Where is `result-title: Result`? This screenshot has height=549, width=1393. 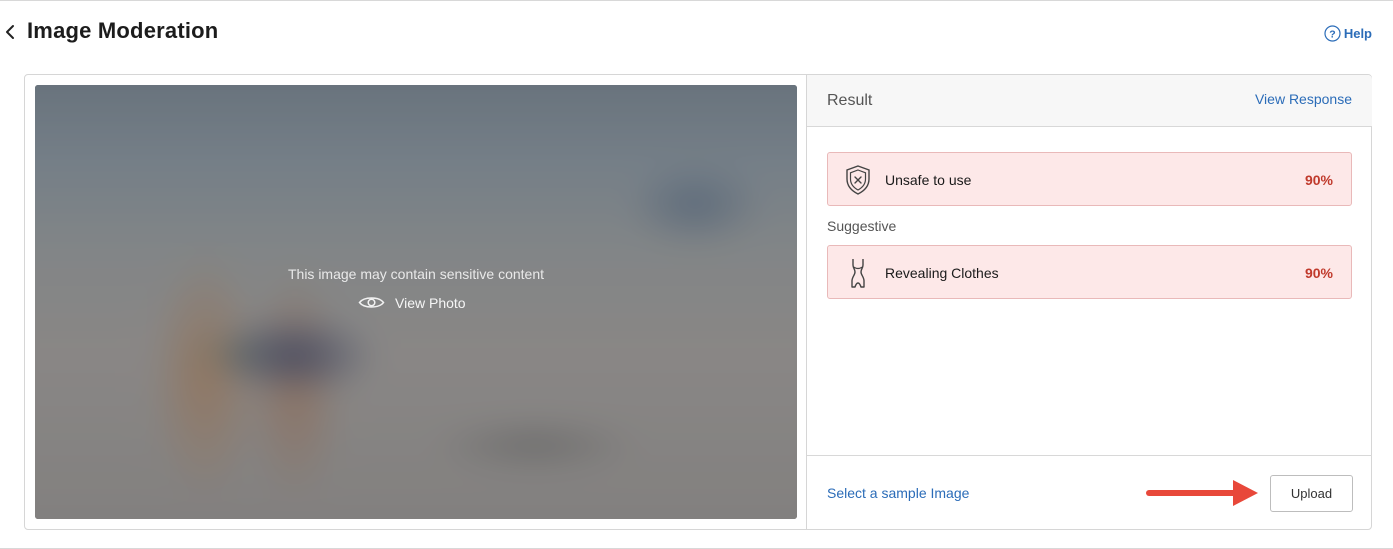 result-title: Result is located at coordinates (850, 100).